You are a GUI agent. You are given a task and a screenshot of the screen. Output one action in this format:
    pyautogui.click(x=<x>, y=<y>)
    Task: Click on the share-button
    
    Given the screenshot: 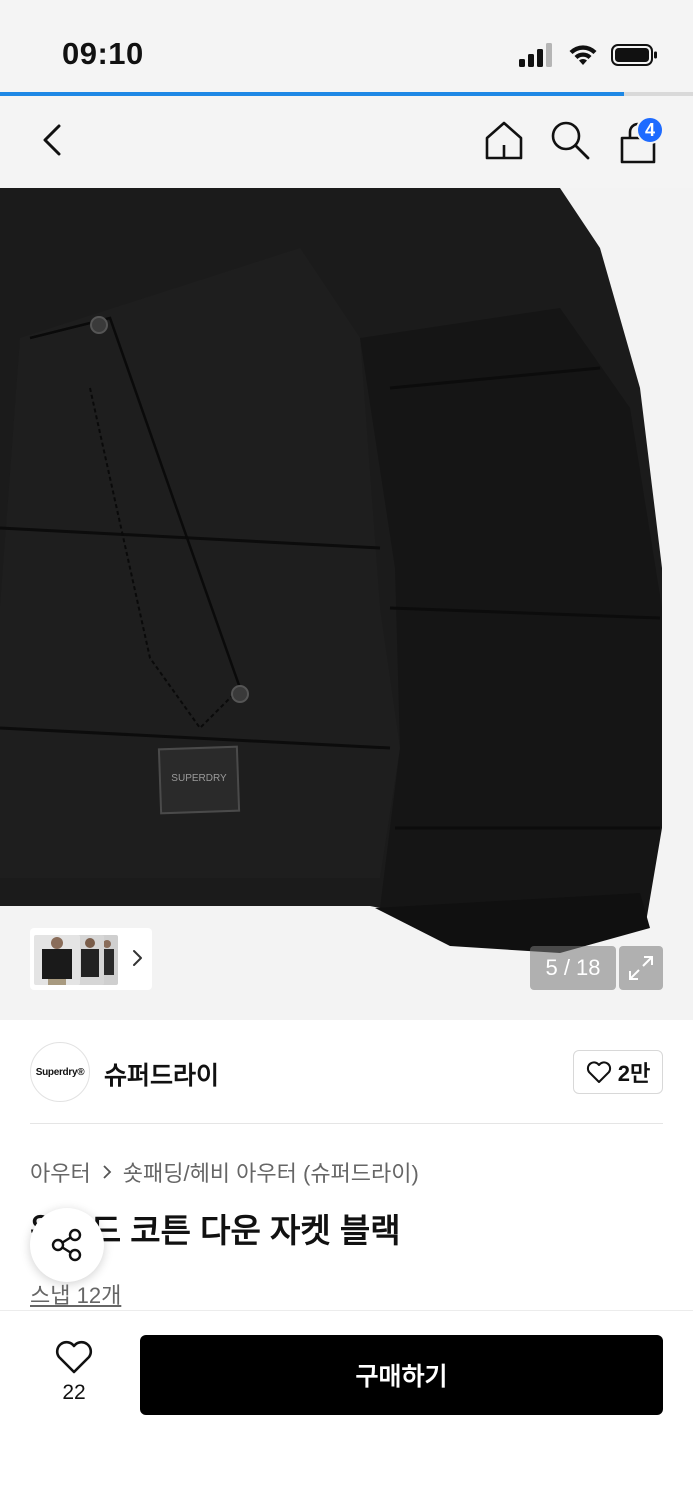 What is the action you would take?
    pyautogui.click(x=67, y=1245)
    